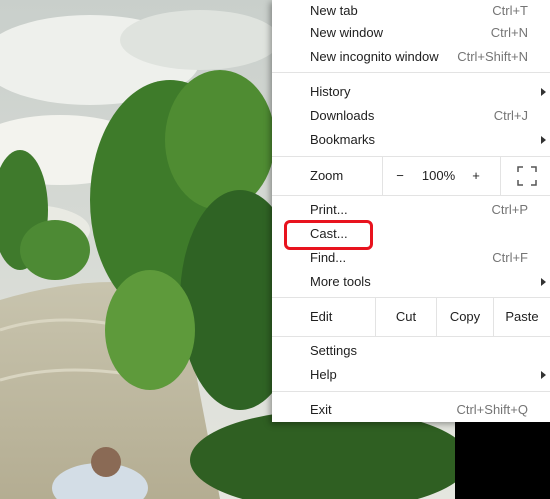 The image size is (550, 499). What do you see at coordinates (510, 10) in the screenshot?
I see `menu-item-shortcut: Ctrl+T` at bounding box center [510, 10].